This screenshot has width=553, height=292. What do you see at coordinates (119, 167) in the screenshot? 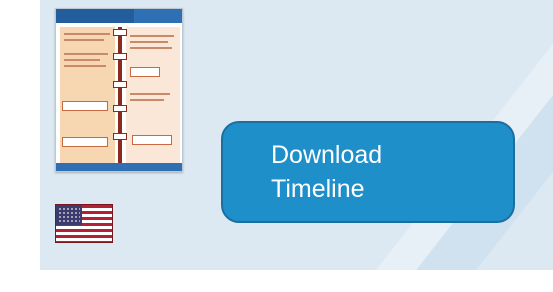
I see `thumbnail-footer` at bounding box center [119, 167].